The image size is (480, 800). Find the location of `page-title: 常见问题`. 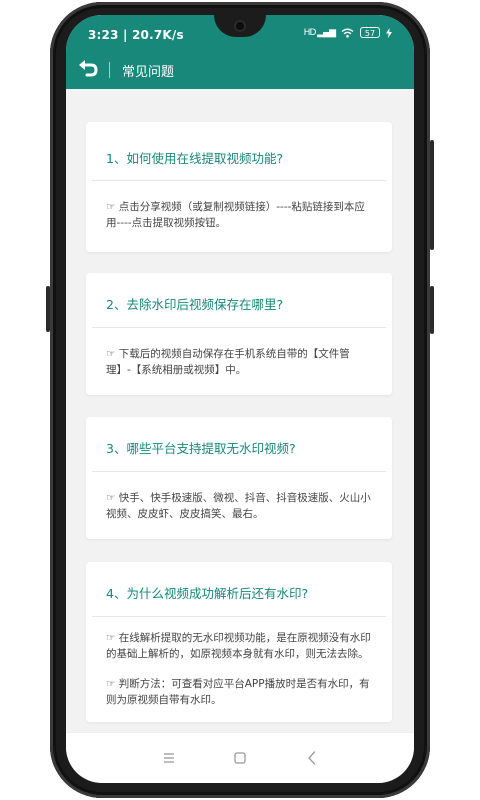

page-title: 常见问题 is located at coordinates (148, 72).